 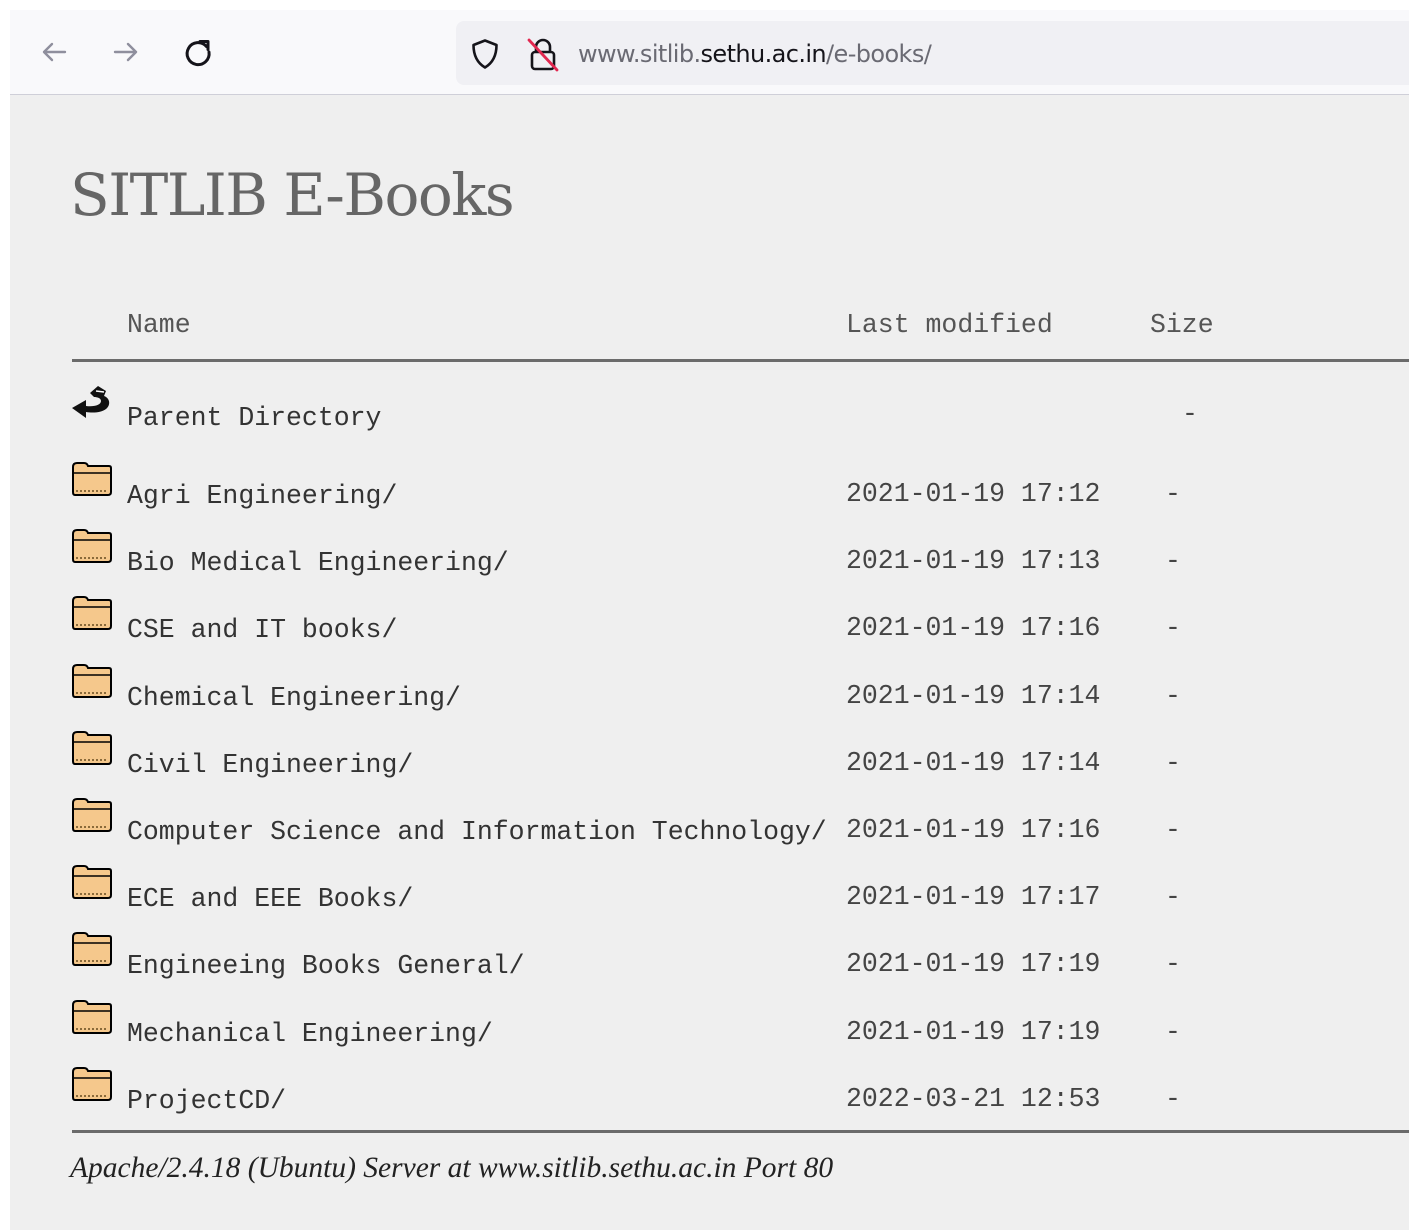 I want to click on folder-link: Bio Medical Engineering/, so click(x=318, y=563).